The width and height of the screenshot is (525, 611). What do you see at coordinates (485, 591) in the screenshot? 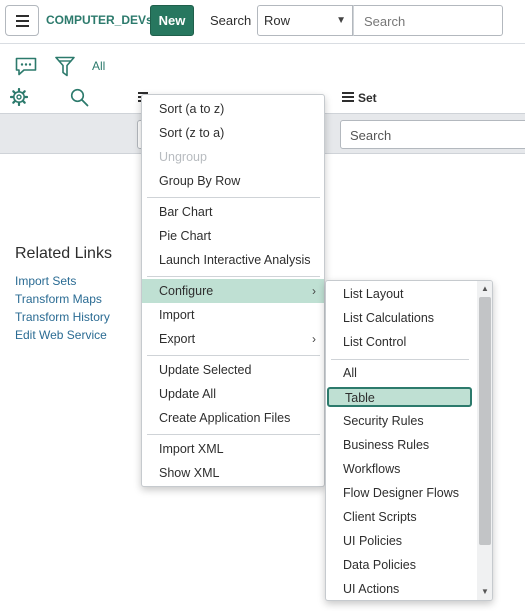
I see `scroll-down-icon: ▼` at bounding box center [485, 591].